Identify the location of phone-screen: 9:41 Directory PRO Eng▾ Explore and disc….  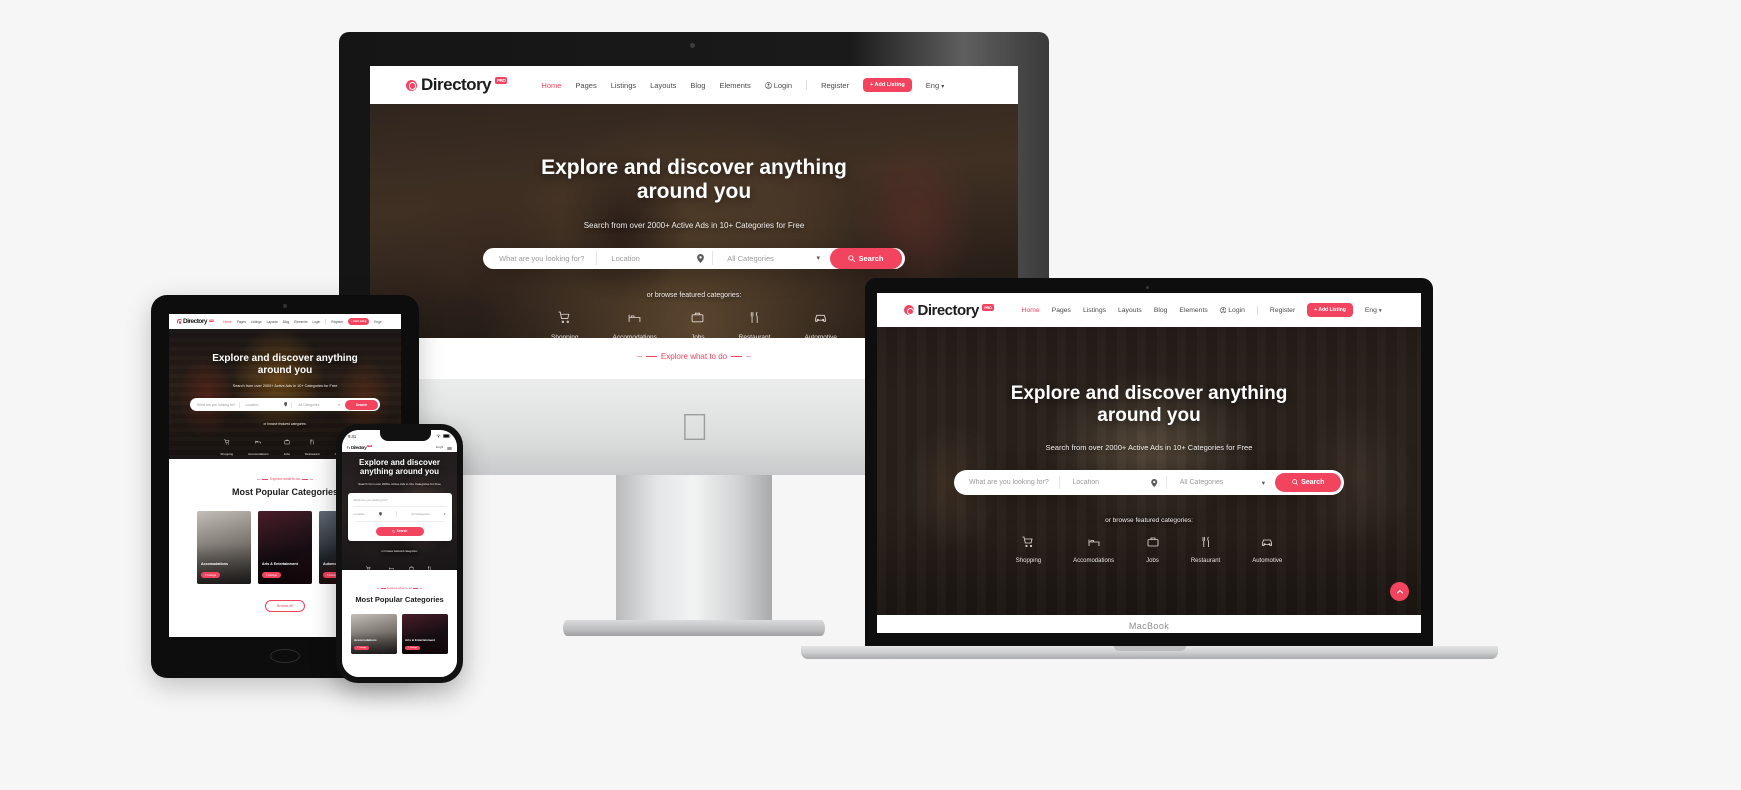
(399, 553).